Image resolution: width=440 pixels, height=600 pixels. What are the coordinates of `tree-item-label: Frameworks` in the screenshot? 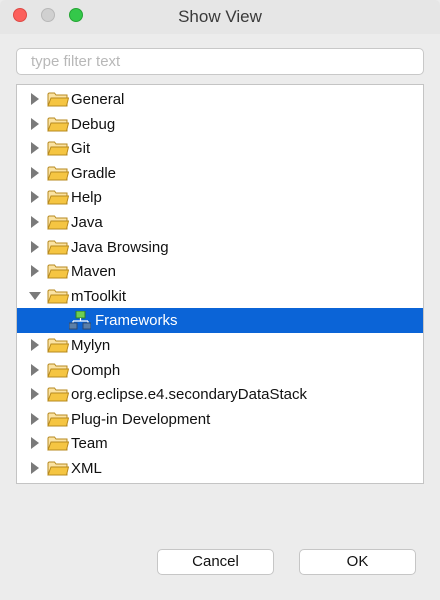 It's located at (136, 321).